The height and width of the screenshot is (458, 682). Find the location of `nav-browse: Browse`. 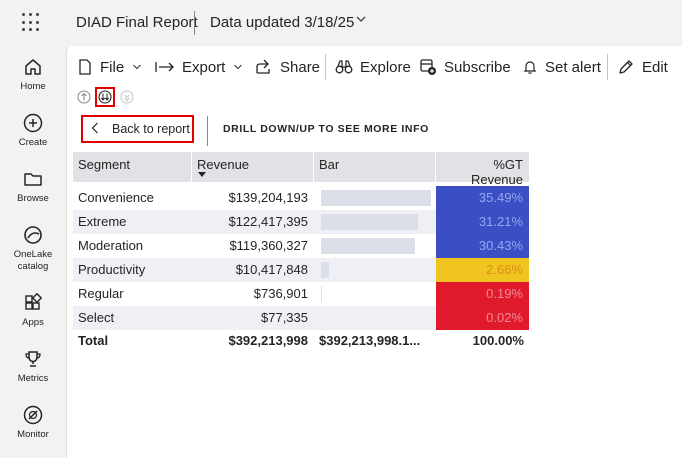

nav-browse: Browse is located at coordinates (33, 186).